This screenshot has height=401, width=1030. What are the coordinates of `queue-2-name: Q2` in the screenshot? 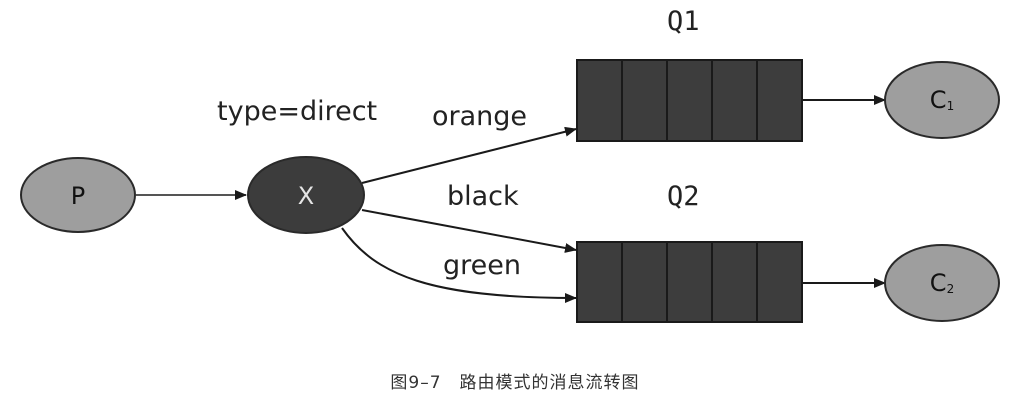 It's located at (683, 196).